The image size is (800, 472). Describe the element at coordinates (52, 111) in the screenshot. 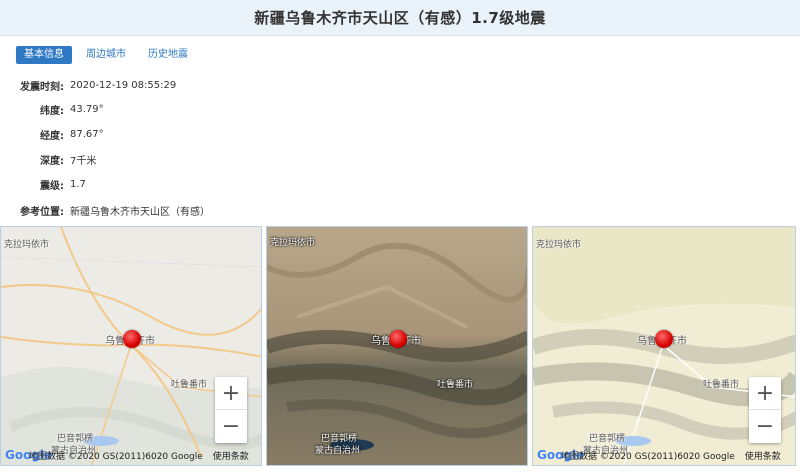

I see `latitude-label: 纬度:` at that location.